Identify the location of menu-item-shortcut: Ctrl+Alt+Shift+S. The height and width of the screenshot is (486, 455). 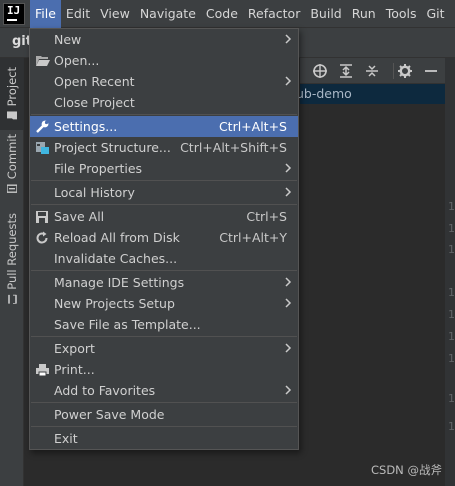
(233, 147).